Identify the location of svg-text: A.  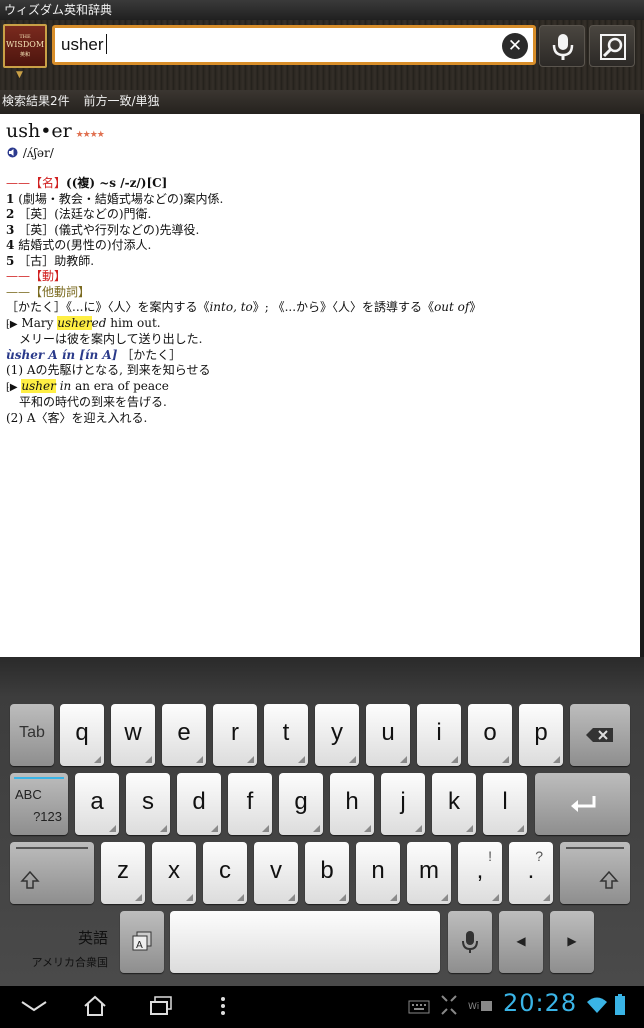
(139, 945).